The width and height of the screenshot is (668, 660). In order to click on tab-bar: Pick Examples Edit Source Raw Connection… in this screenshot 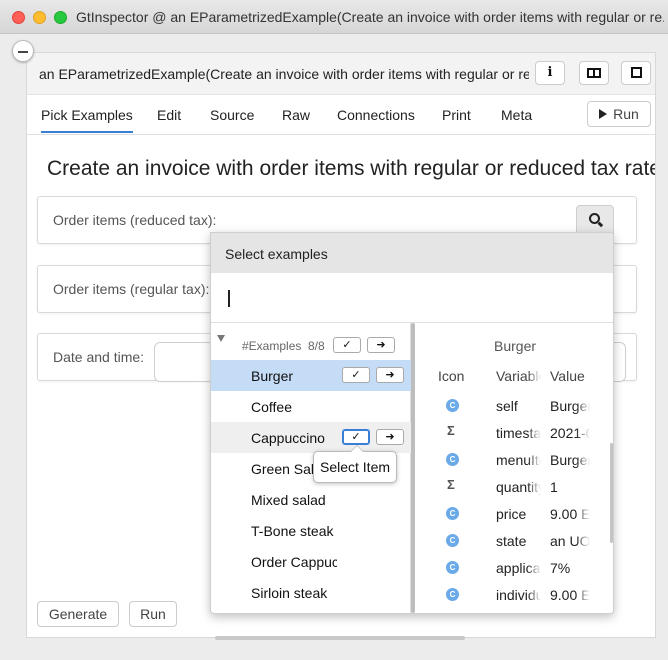, I will do `click(341, 115)`.